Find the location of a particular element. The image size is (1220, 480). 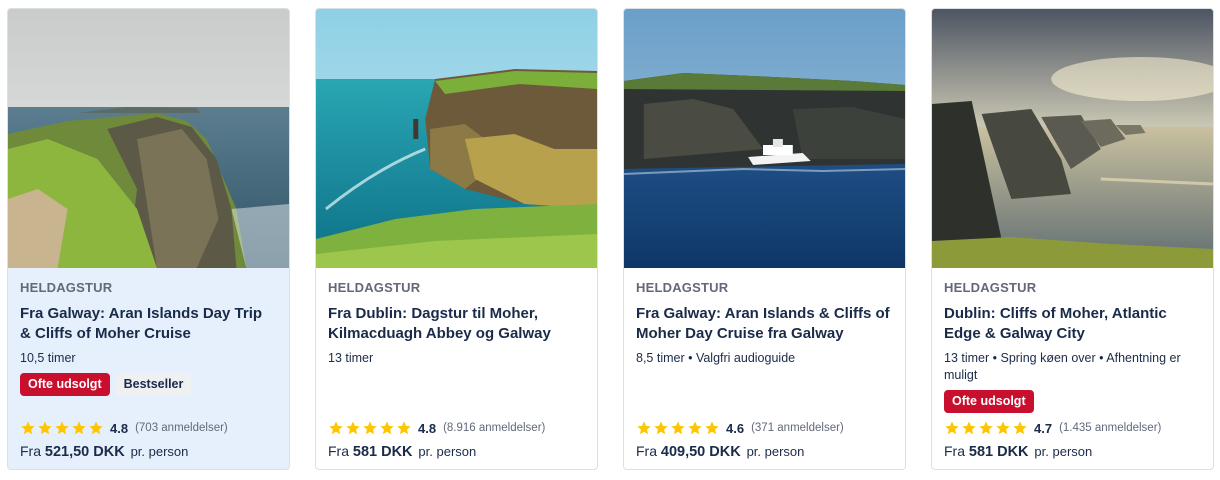

rating-row: 4.7 (1.435 anmeldelser) is located at coordinates (1072, 428).